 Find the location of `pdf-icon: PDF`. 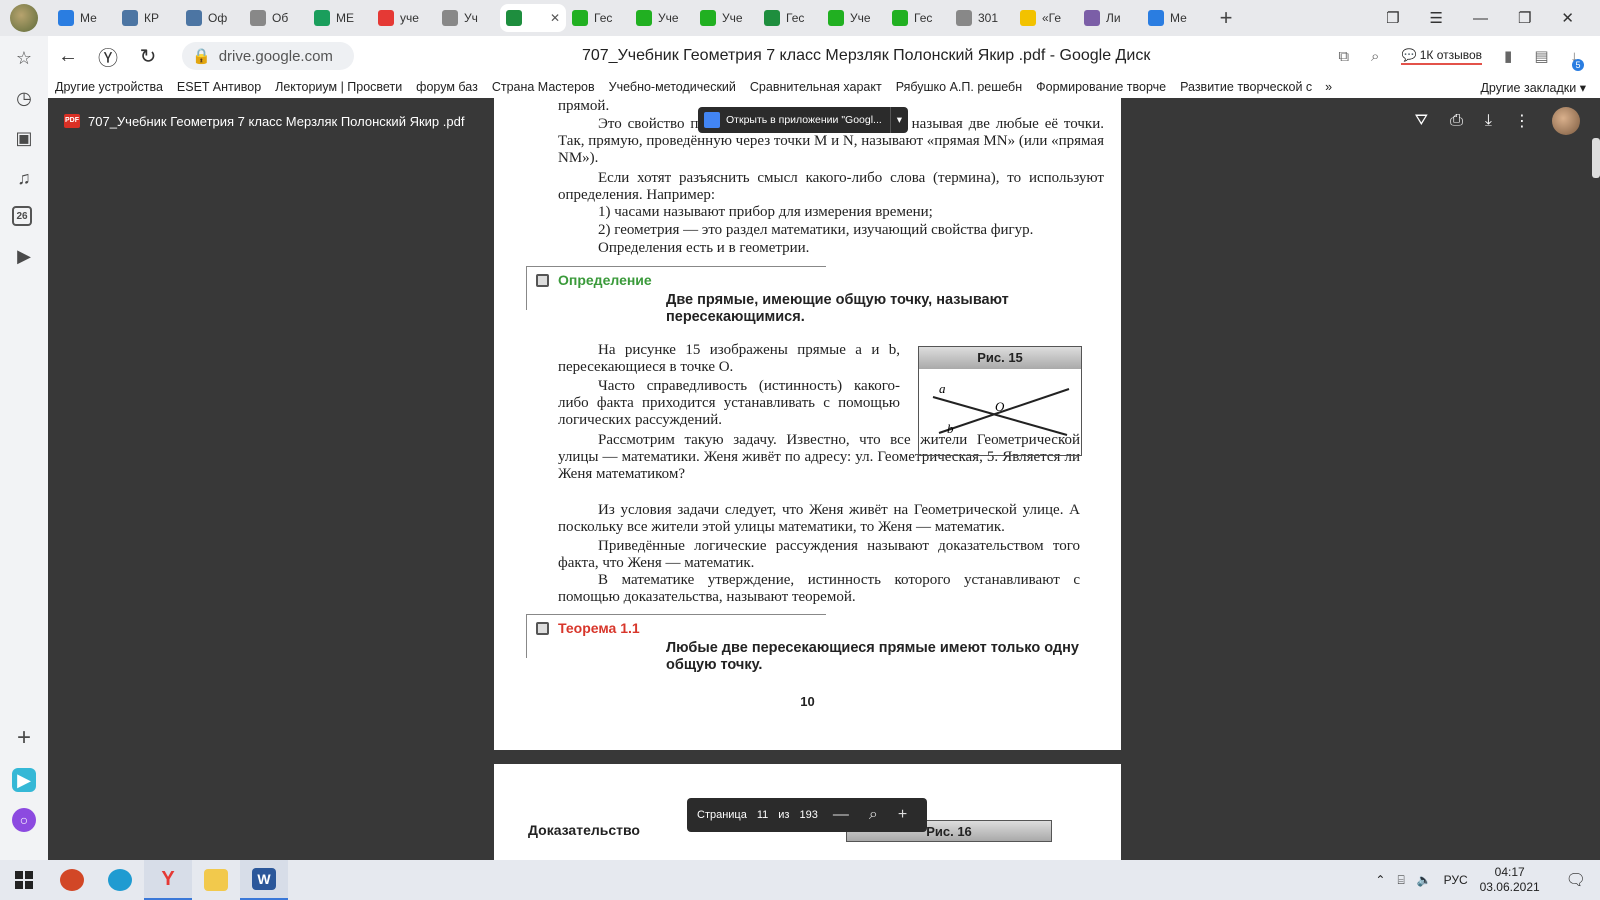

pdf-icon: PDF is located at coordinates (72, 121).